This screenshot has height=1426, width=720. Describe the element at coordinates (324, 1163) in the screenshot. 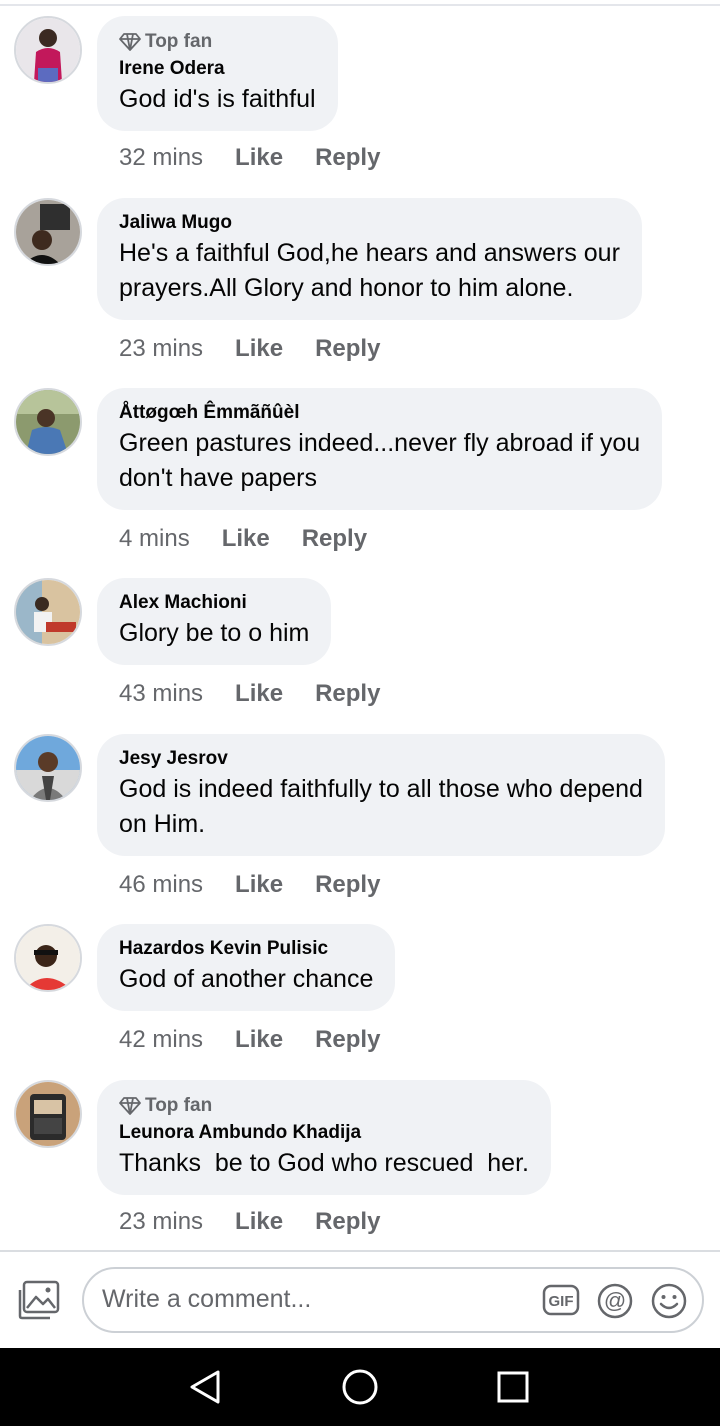

I see `comment-text: Thanks be to God who rescued her.` at that location.